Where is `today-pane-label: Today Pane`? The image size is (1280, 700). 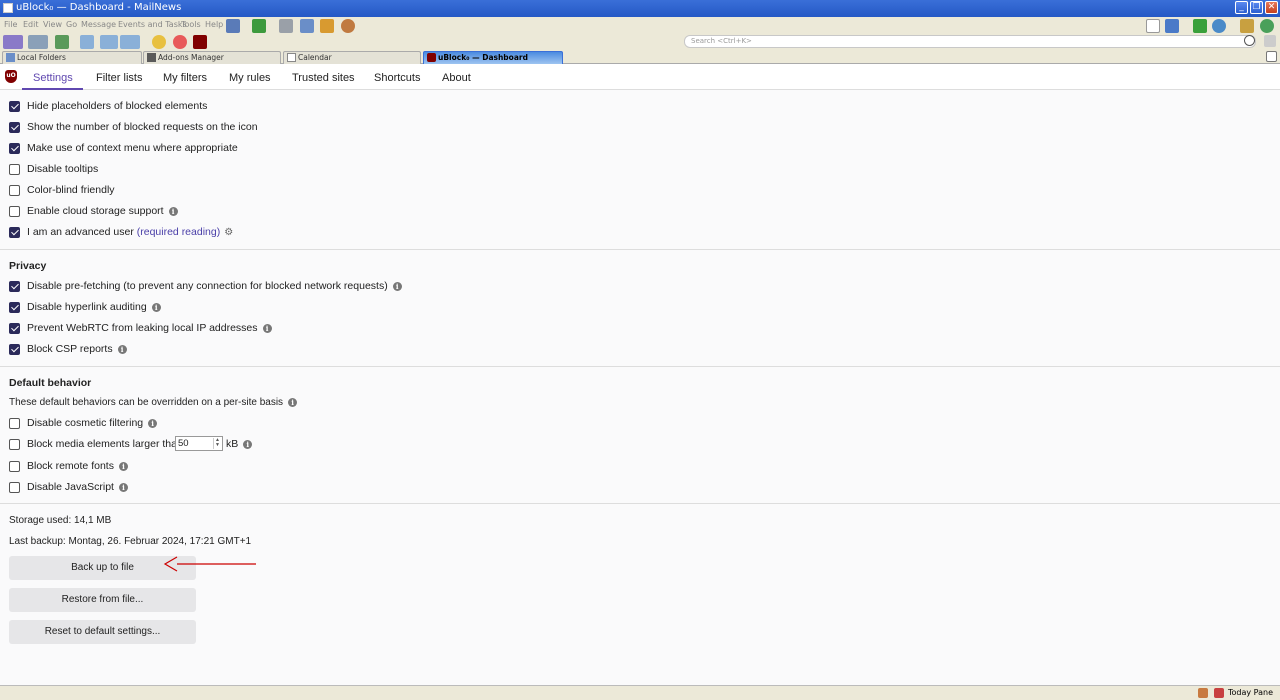
today-pane-label: Today Pane is located at coordinates (1250, 692).